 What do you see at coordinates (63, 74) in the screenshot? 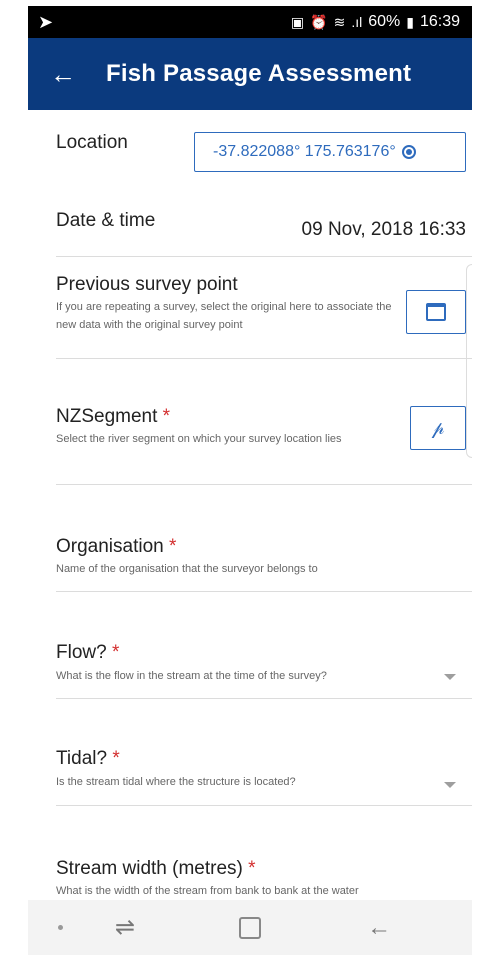
I see `back-arrow-icon: ←` at bounding box center [63, 74].